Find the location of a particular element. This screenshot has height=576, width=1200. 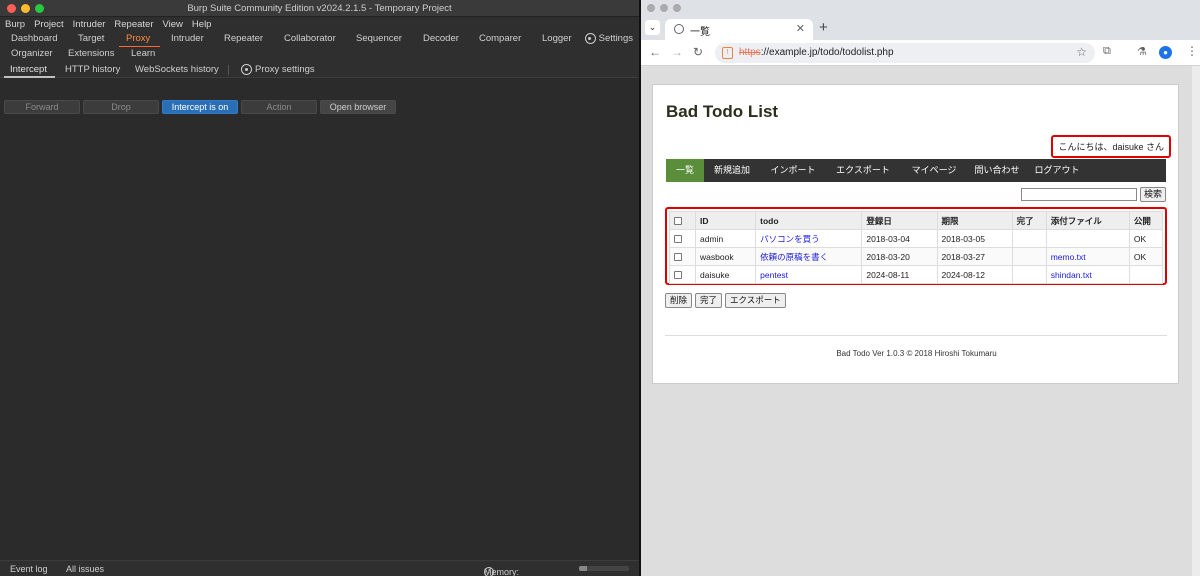

nav-mypage: マイページ is located at coordinates (934, 170).